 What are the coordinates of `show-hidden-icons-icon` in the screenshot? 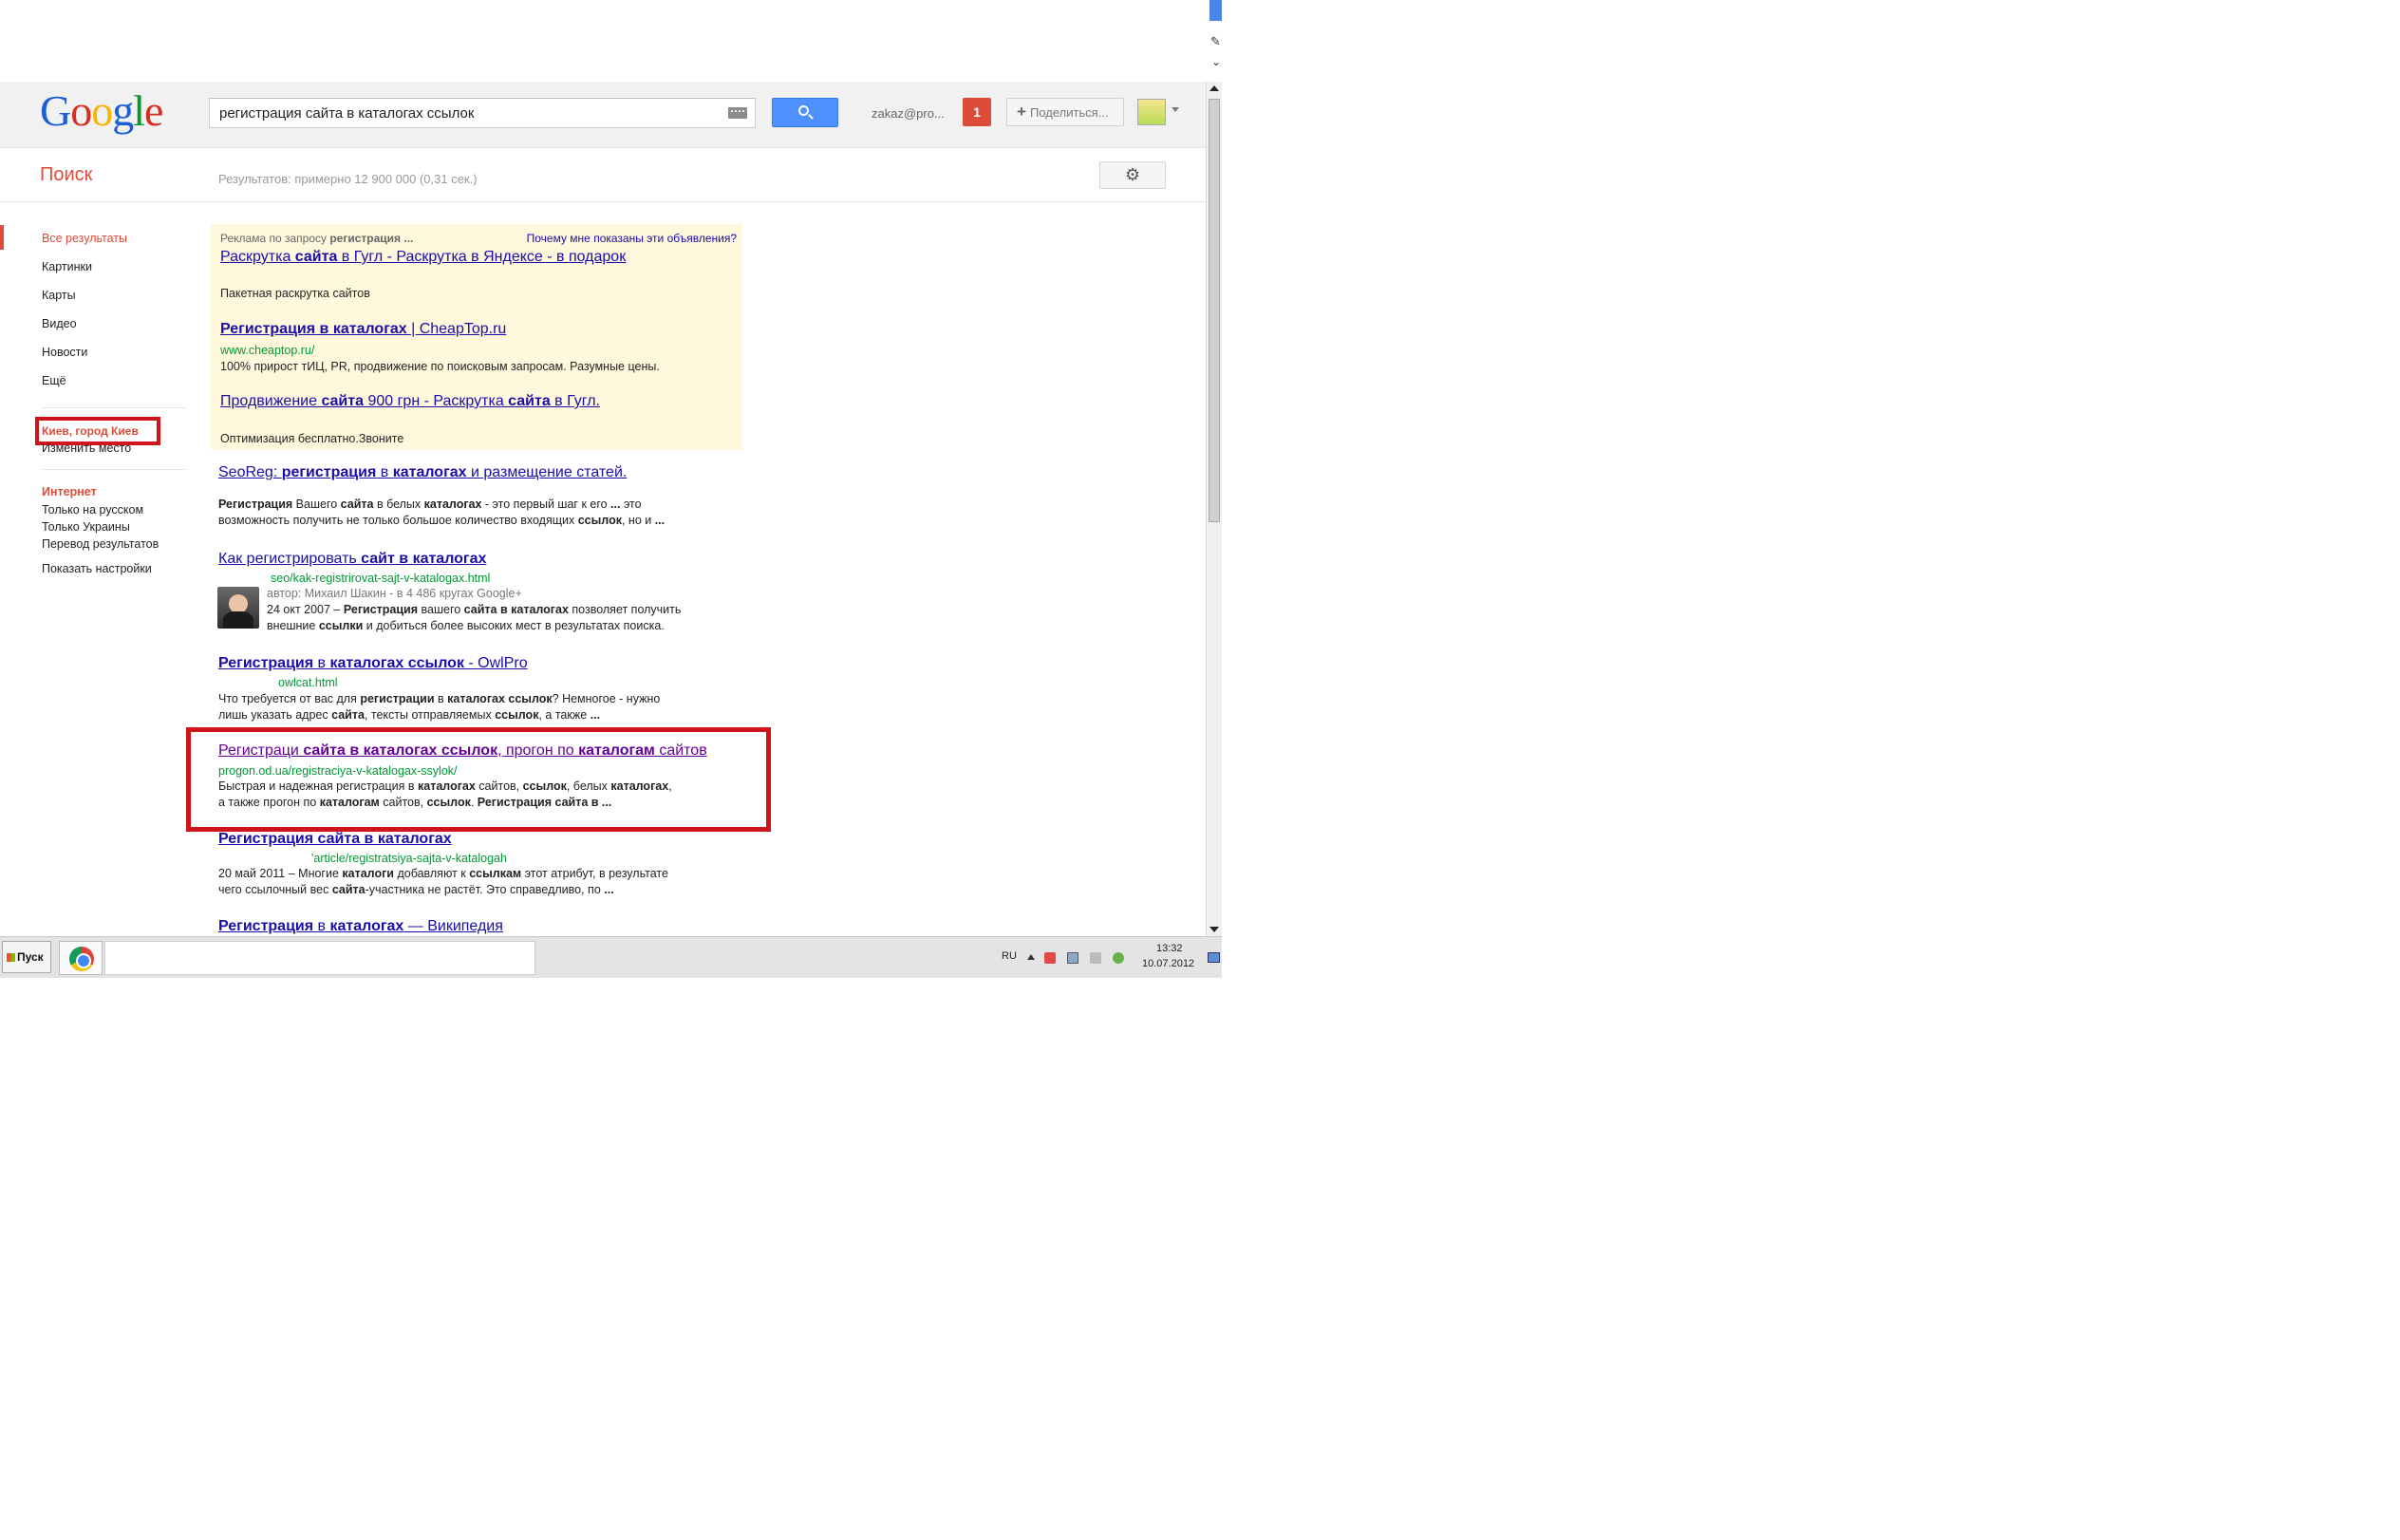 It's located at (1031, 957).